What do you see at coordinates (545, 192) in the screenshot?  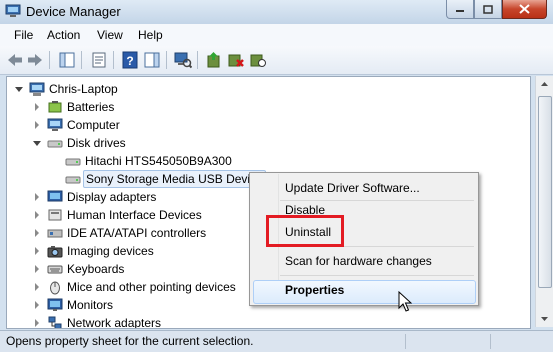 I see `scrollbar-thumb` at bounding box center [545, 192].